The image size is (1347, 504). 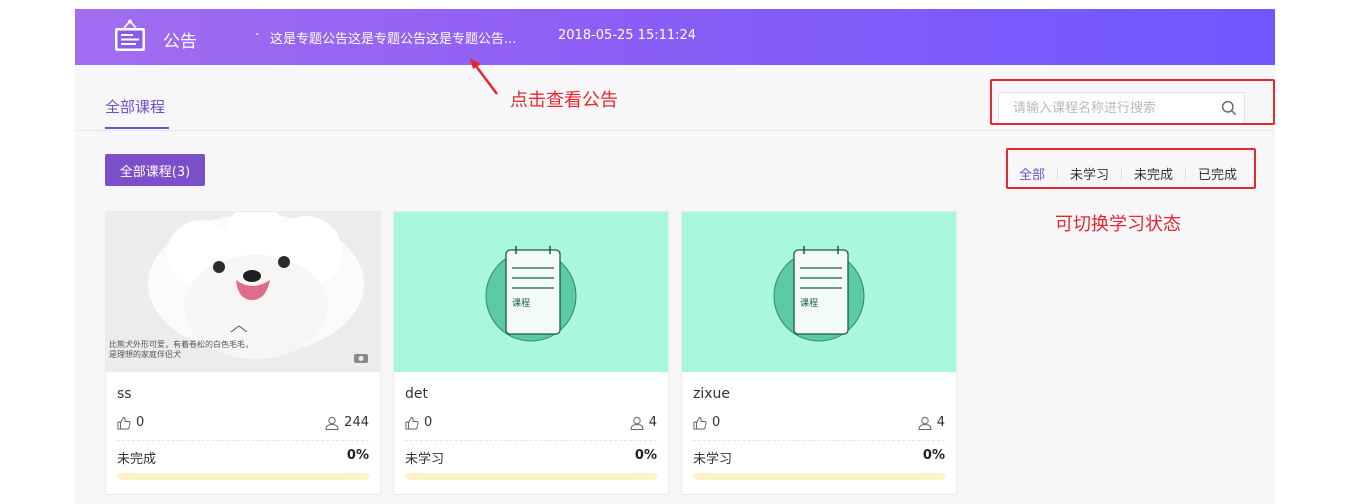 I want to click on course-card: 课程 det 0 4 未学习 0%, so click(x=531, y=353).